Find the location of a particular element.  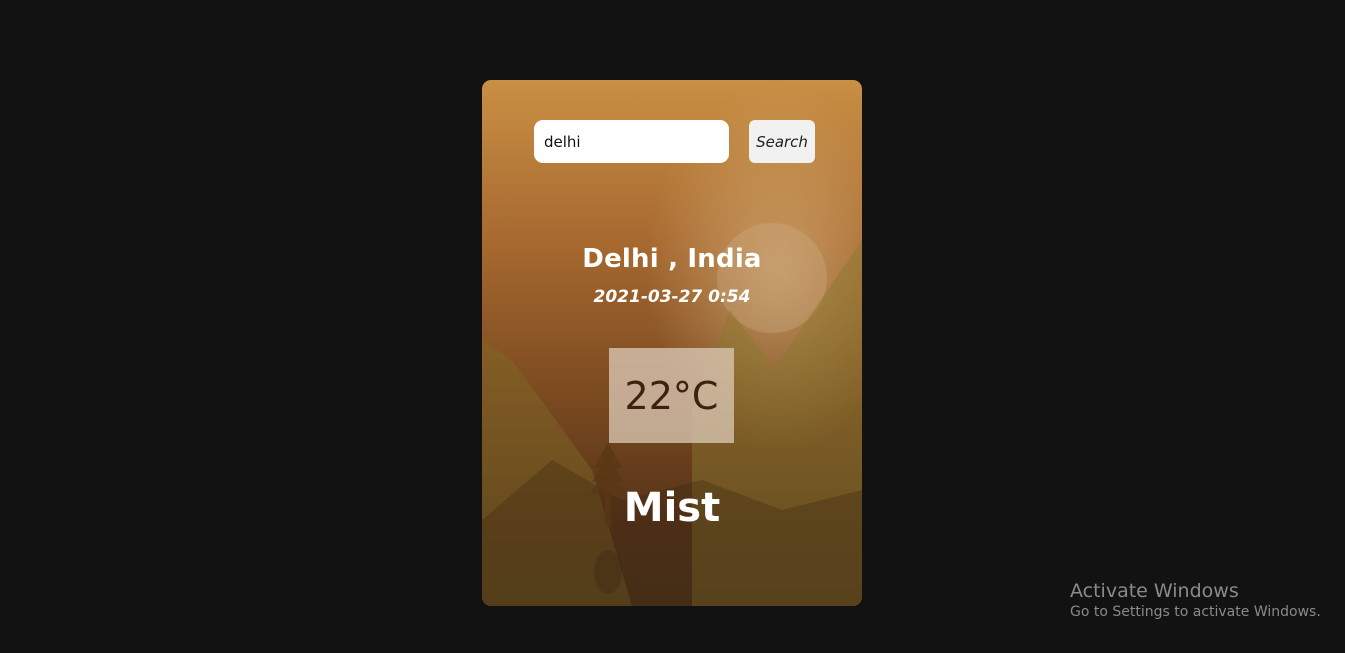

watermark-subtitle: Go to Settings to activate Windows. is located at coordinates (1195, 612).